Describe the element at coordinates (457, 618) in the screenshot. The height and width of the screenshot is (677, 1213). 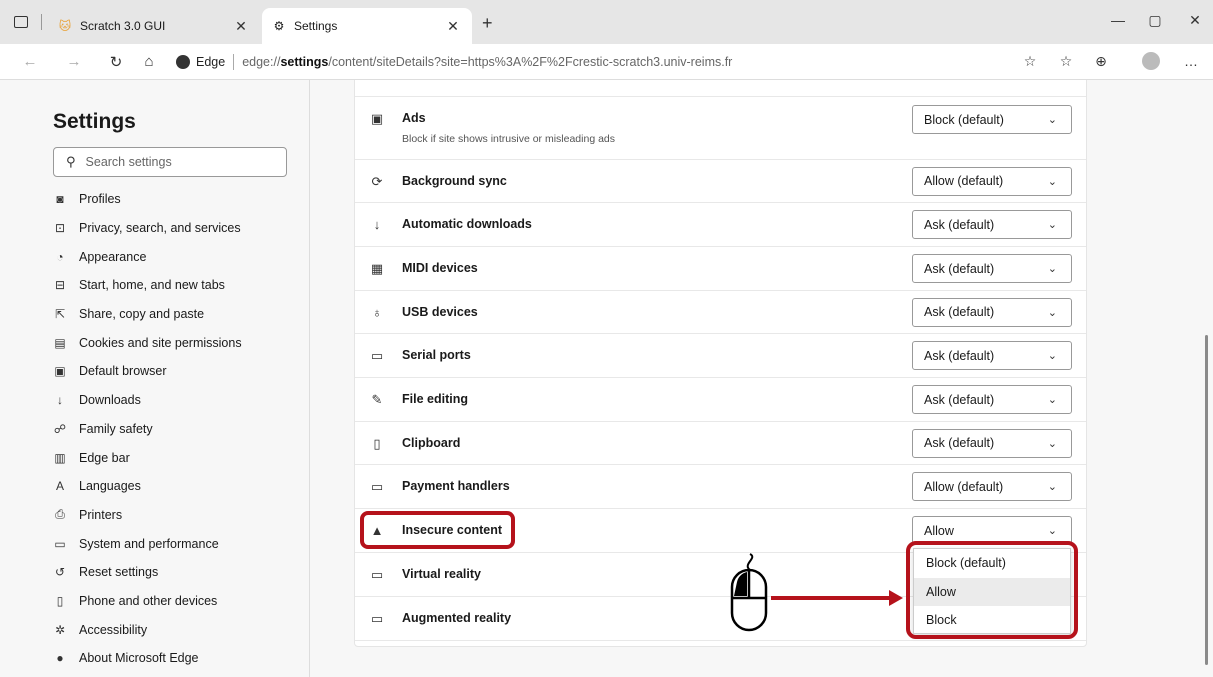
I see `permission-label: Augmented reality` at that location.